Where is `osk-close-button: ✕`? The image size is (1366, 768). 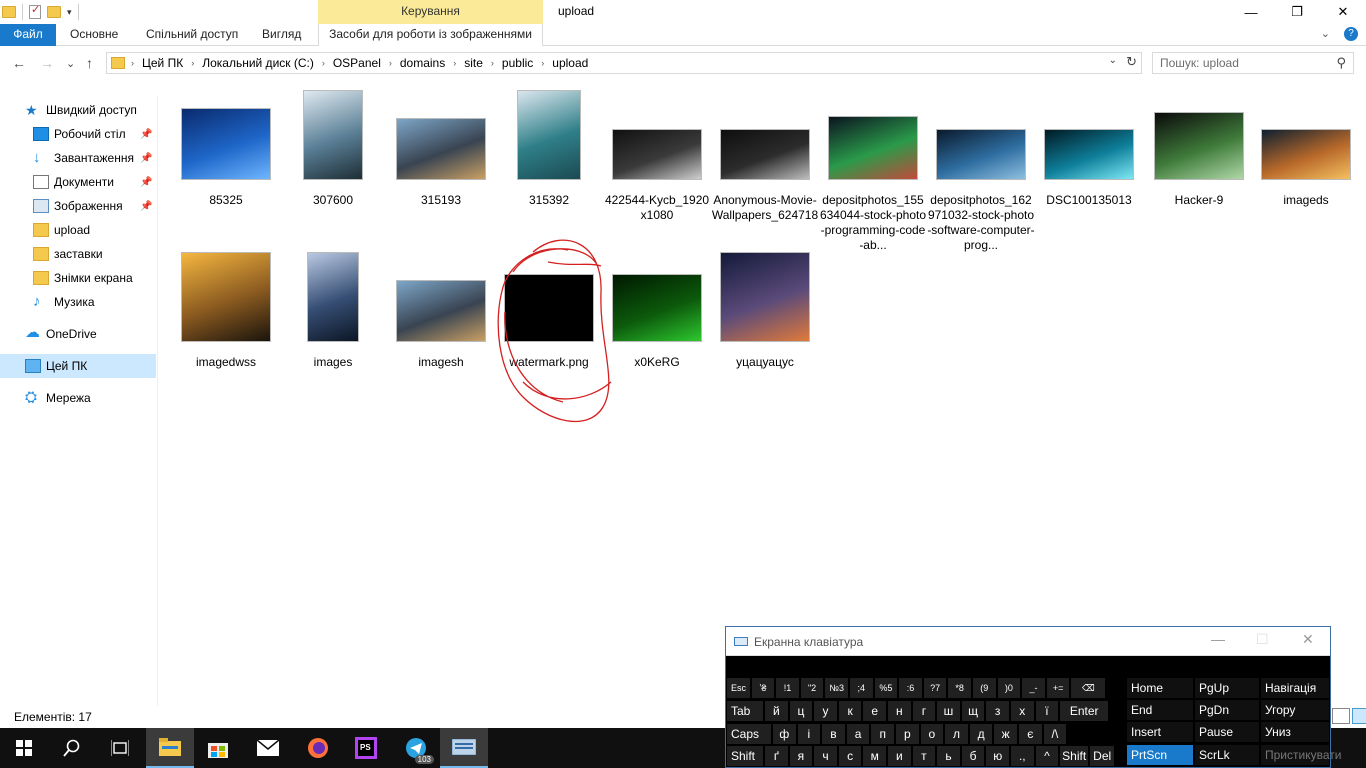
osk-close-button: ✕ is located at coordinates (1308, 639).